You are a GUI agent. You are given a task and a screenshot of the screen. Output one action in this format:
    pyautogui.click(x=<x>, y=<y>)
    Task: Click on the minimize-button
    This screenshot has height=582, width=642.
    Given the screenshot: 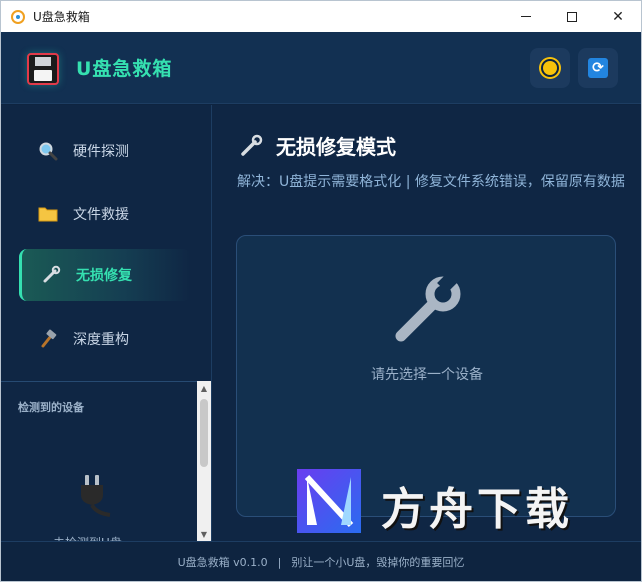 What is the action you would take?
    pyautogui.click(x=526, y=16)
    